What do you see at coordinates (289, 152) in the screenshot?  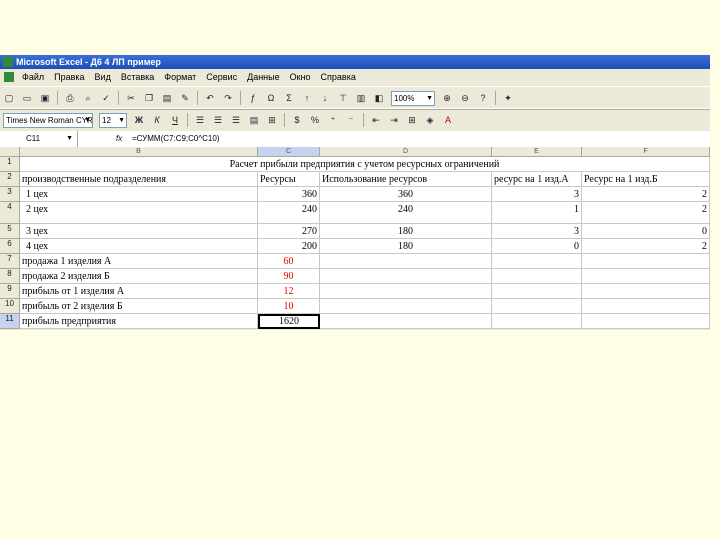 I see `column-header-c: C` at bounding box center [289, 152].